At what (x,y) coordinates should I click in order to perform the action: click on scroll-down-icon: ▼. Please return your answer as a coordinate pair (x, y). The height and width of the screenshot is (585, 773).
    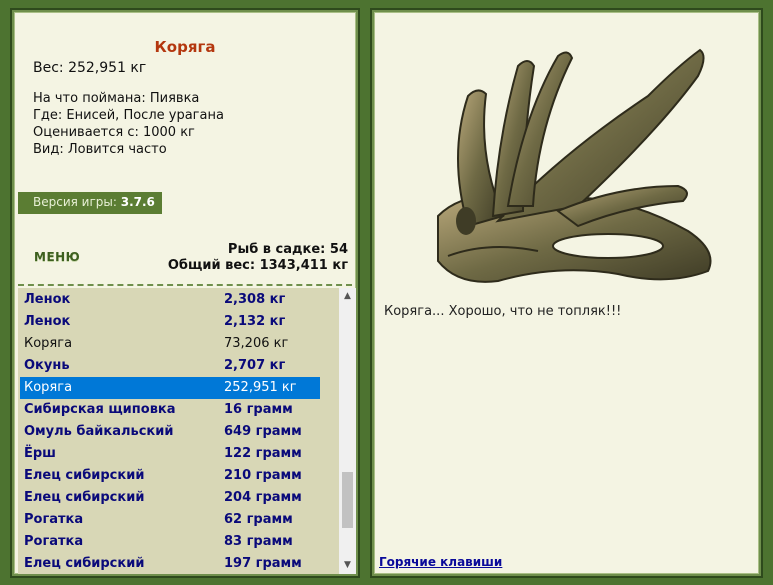
    Looking at the image, I should click on (347, 565).